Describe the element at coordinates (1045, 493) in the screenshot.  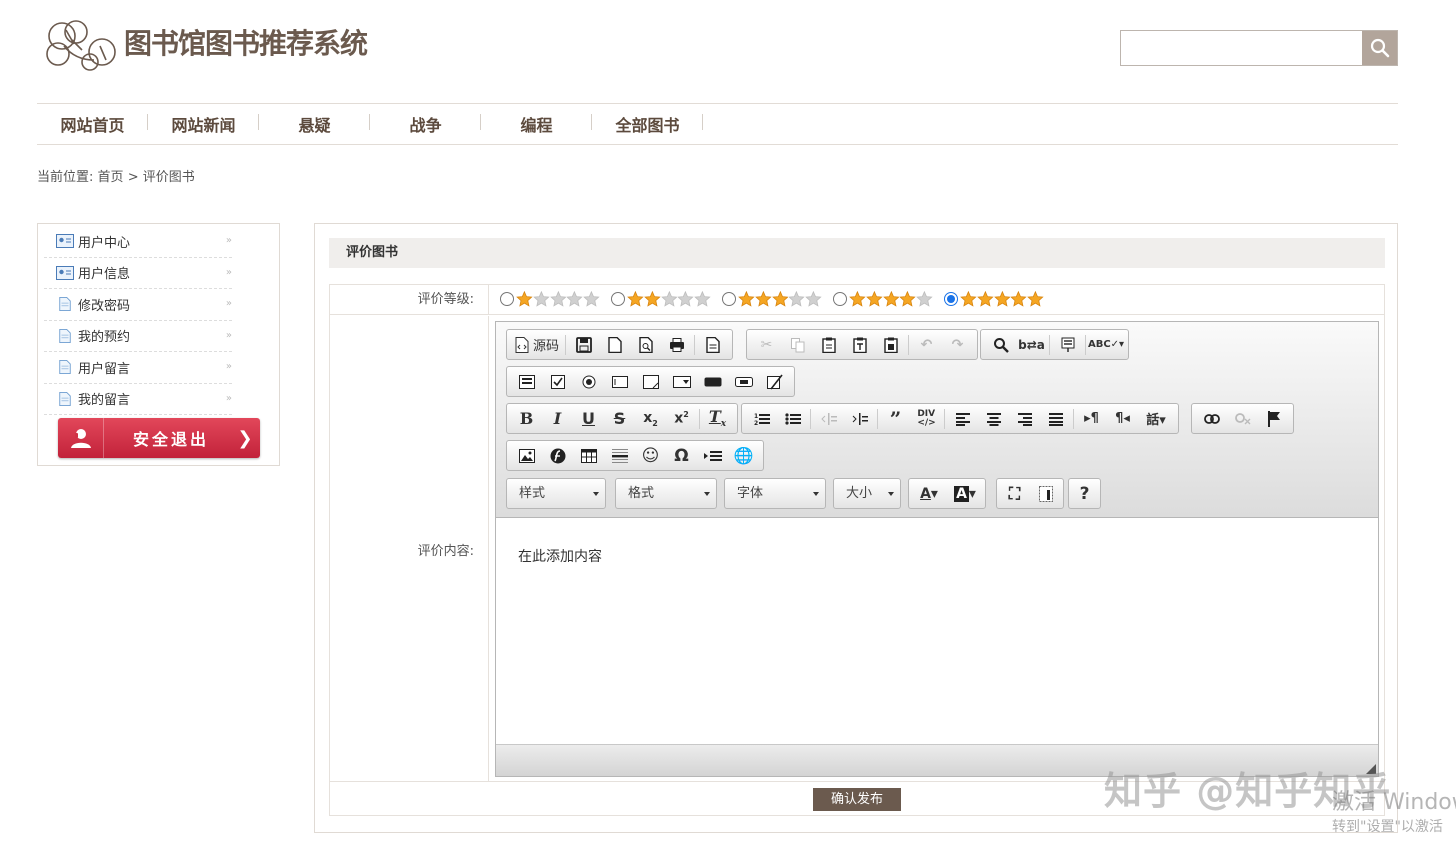
I see `show-blocks-button` at that location.